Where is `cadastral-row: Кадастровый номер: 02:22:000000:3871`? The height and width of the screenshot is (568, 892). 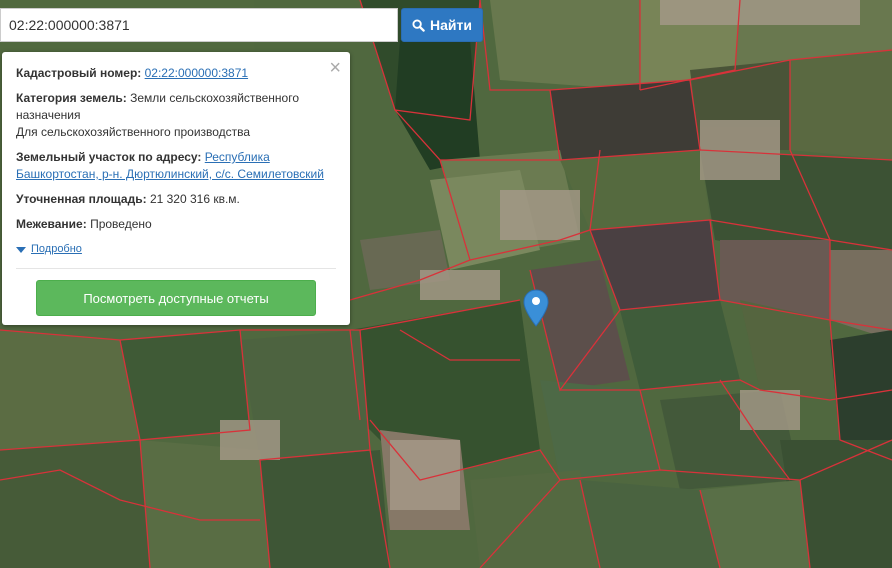
cadastral-row: Кадастровый номер: 02:22:000000:3871 is located at coordinates (176, 73).